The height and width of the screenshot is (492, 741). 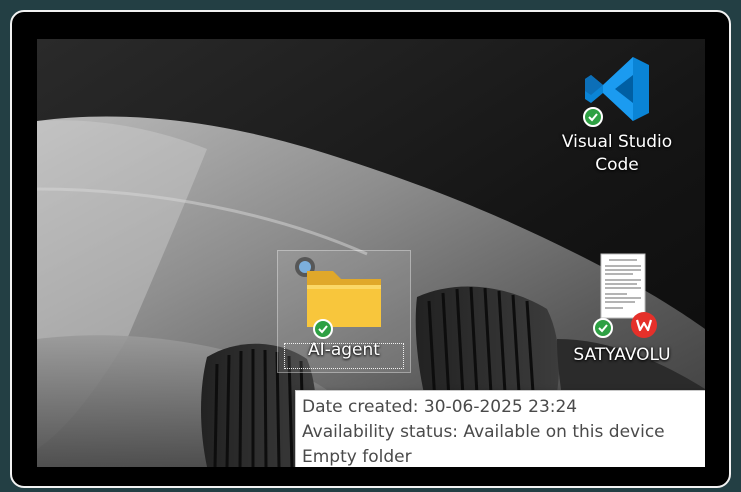 I want to click on folder-icon, so click(x=344, y=298).